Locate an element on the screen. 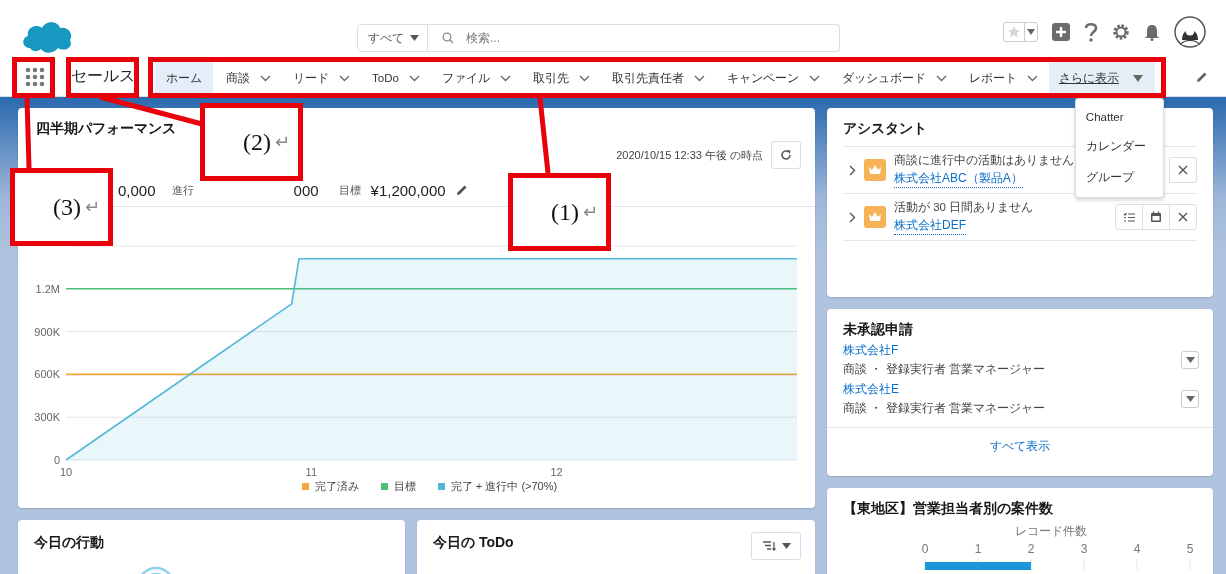 This screenshot has height=574, width=1226. callout-number: (2) is located at coordinates (256, 142).